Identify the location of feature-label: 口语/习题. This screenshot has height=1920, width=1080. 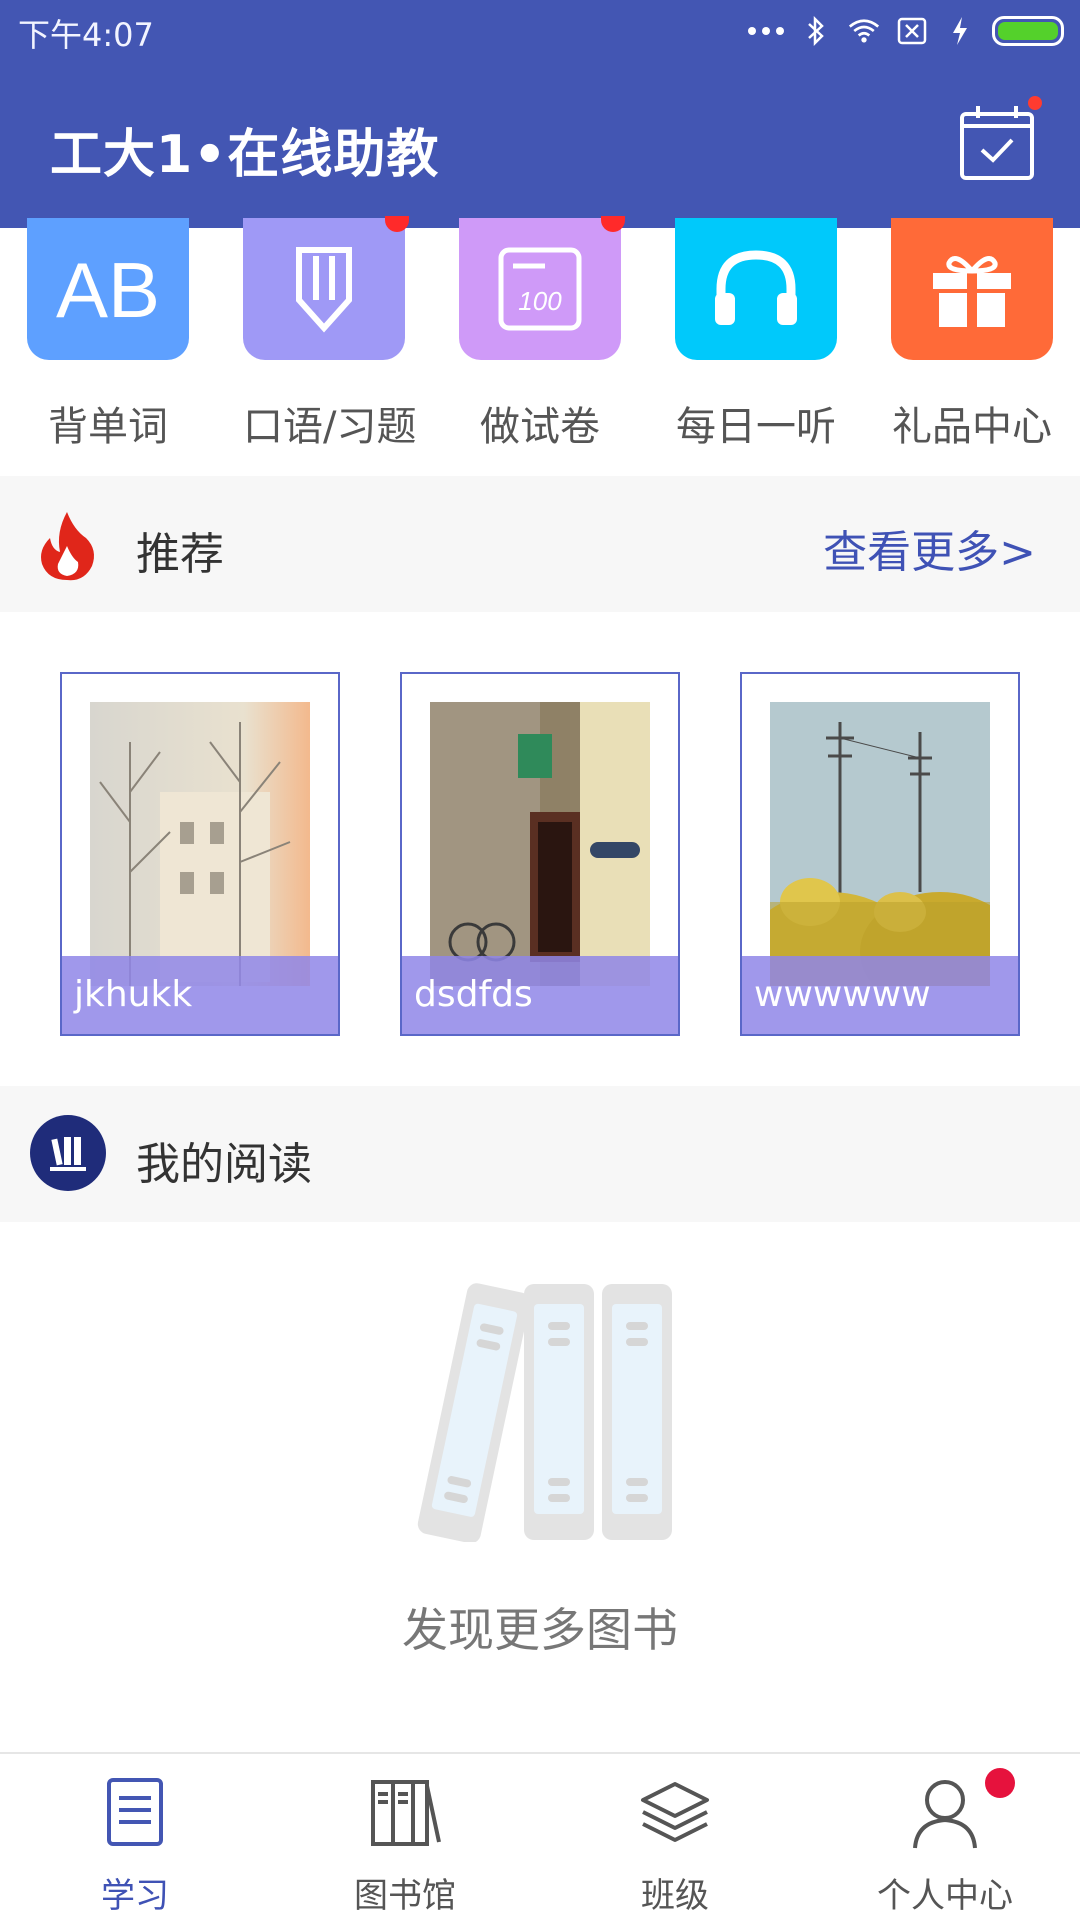
(330, 427).